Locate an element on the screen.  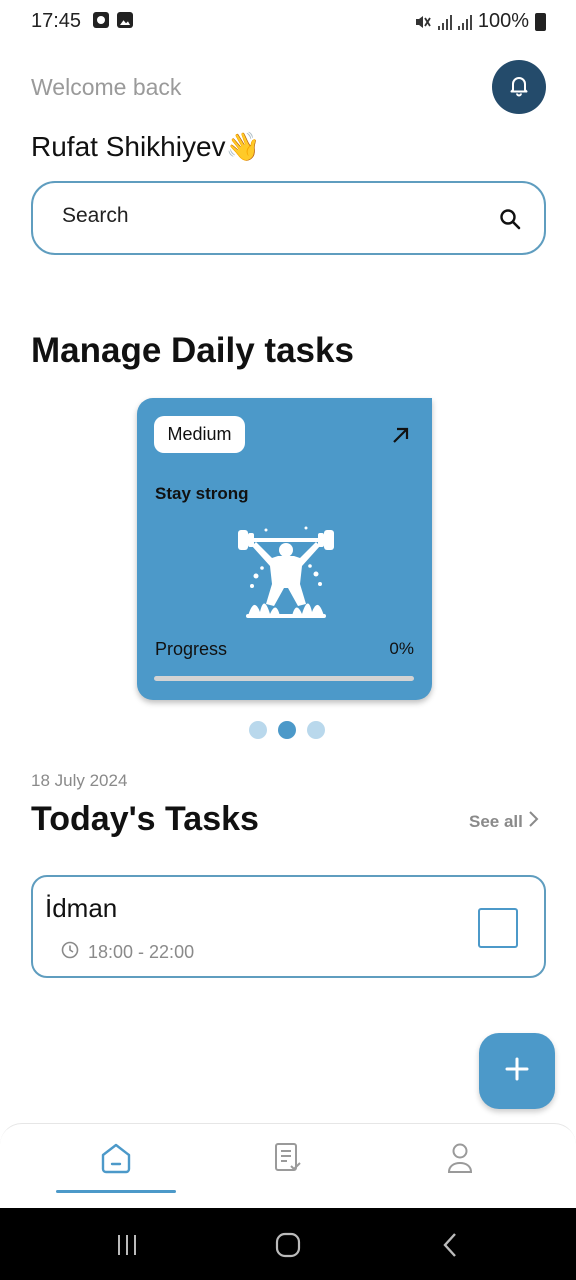
recent-apps-icon is located at coordinates (127, 1245).